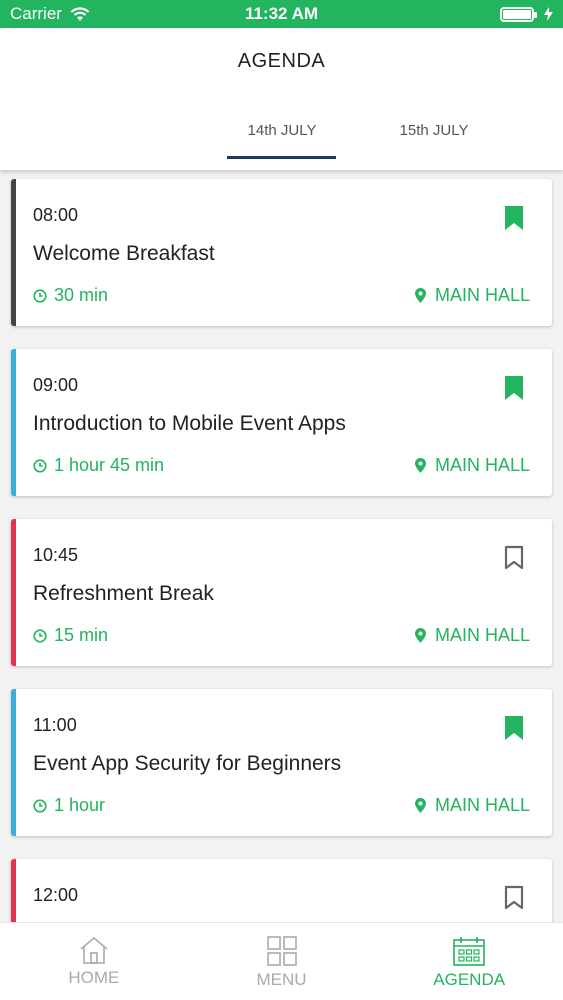 The height and width of the screenshot is (1000, 563). What do you see at coordinates (187, 763) in the screenshot?
I see `session-title: Event App Security for Beginners` at bounding box center [187, 763].